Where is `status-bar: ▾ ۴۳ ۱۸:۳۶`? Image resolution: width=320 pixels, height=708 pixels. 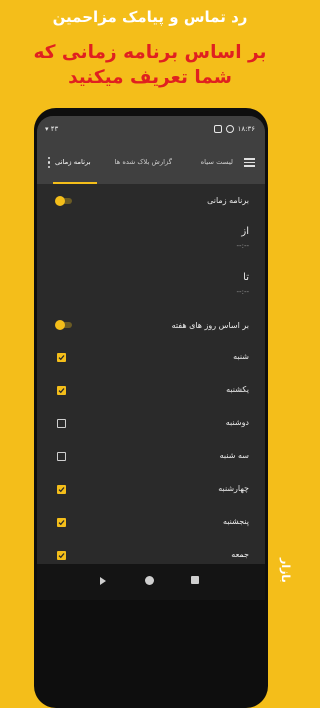
status-bar: ▾ ۴۳ ۱۸:۳۶ is located at coordinates (151, 130).